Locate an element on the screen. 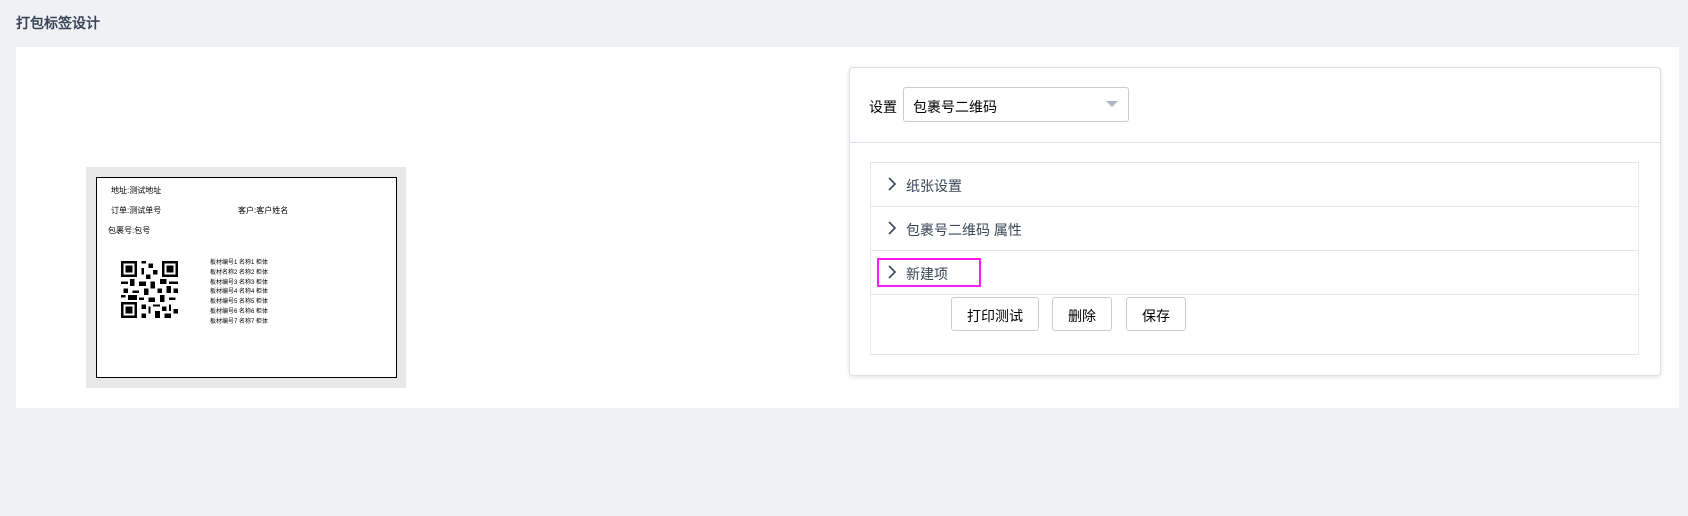 This screenshot has width=1688, height=516. element-select: 包裹号二维码 is located at coordinates (1016, 104).